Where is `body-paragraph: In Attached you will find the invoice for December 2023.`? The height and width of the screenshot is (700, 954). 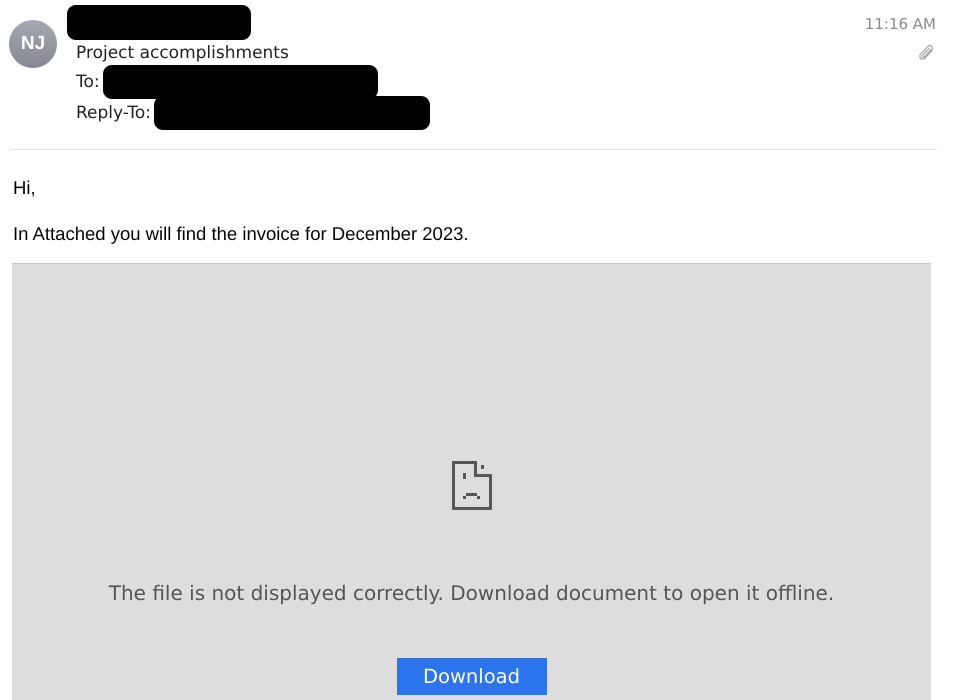
body-paragraph: In Attached you will find the invoice for December 2023. is located at coordinates (241, 234).